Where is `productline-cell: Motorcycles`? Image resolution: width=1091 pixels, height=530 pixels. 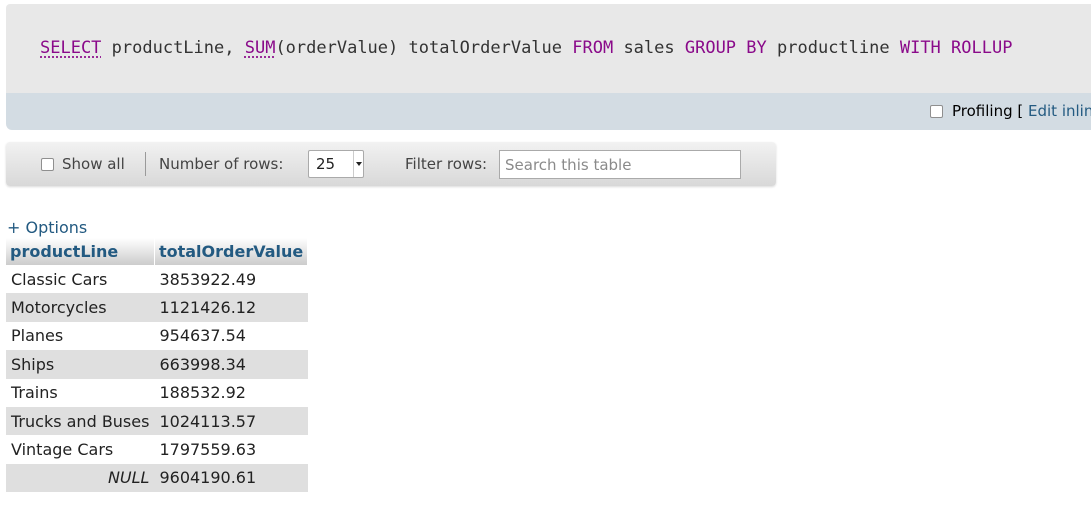
productline-cell: Motorcycles is located at coordinates (80, 307).